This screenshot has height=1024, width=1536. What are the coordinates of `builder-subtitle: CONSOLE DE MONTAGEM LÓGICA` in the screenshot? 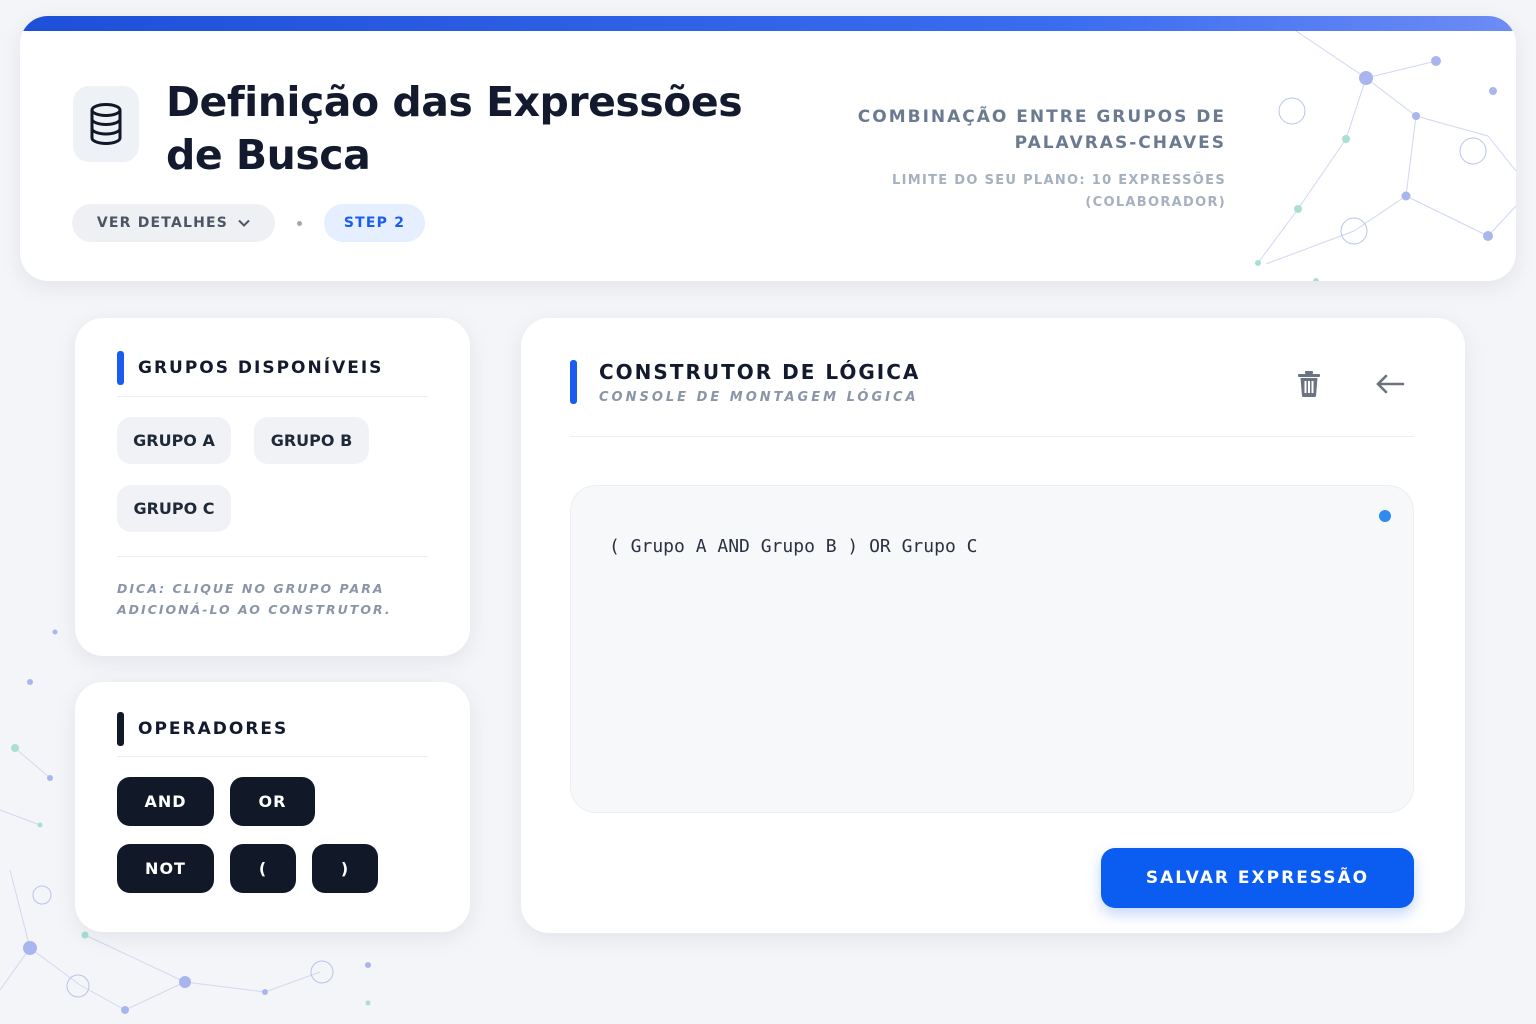 It's located at (759, 397).